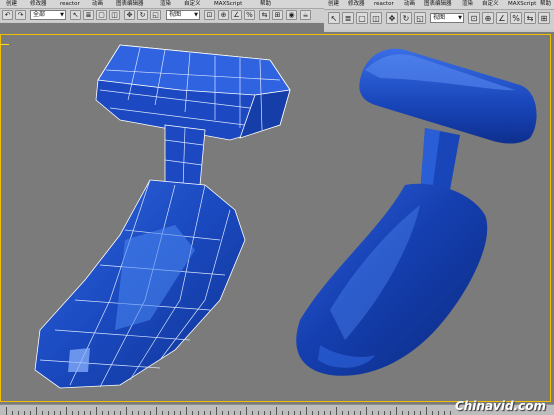 This screenshot has height=415, width=554. I want to click on material-editor-button: ◉, so click(291, 15).